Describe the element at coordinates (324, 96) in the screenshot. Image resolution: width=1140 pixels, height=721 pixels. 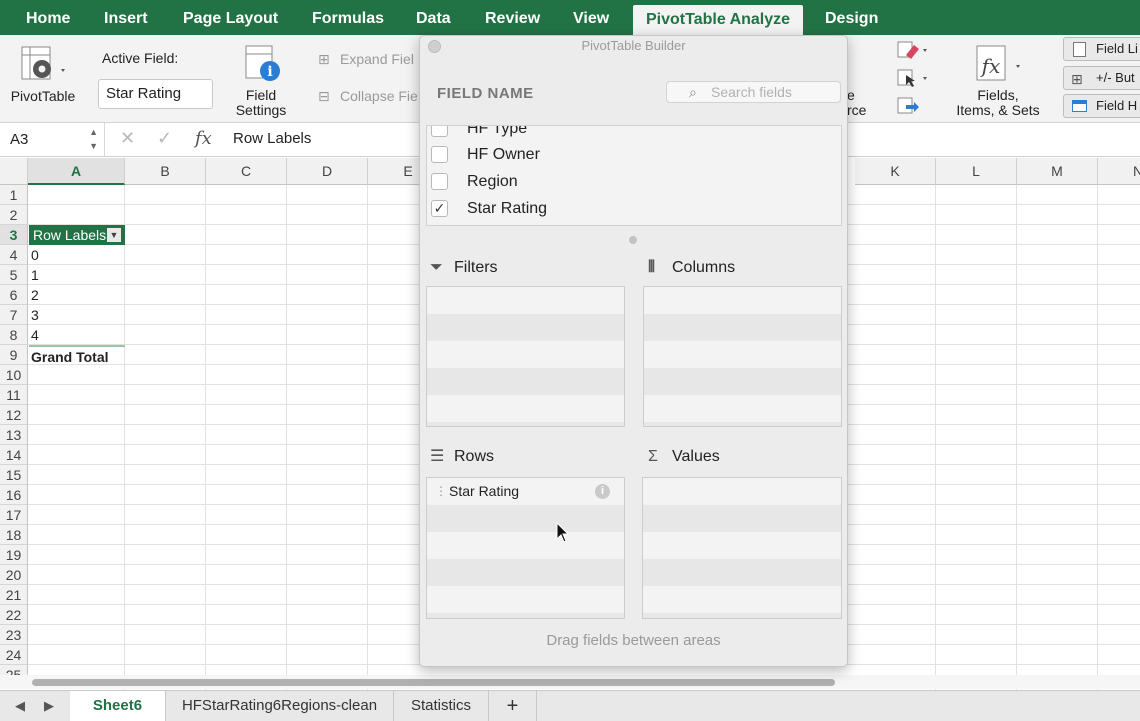
I see `collapse-icon: ⊟` at that location.